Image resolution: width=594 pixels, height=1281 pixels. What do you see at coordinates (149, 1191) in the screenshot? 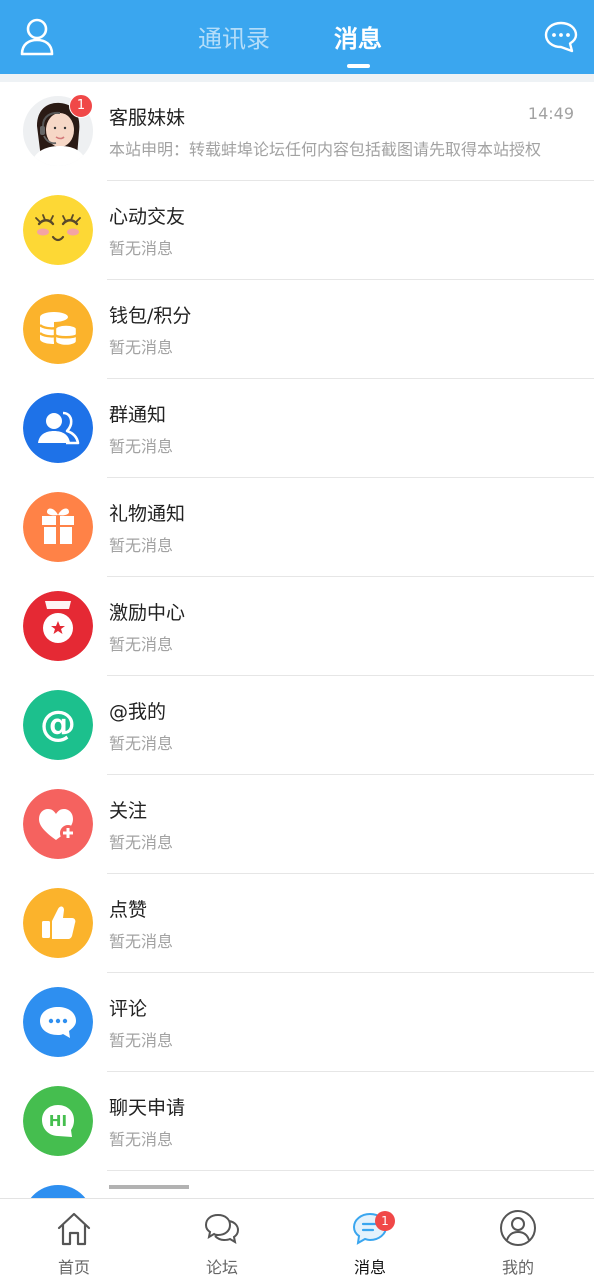
I see `message-title-partial` at bounding box center [149, 1191].